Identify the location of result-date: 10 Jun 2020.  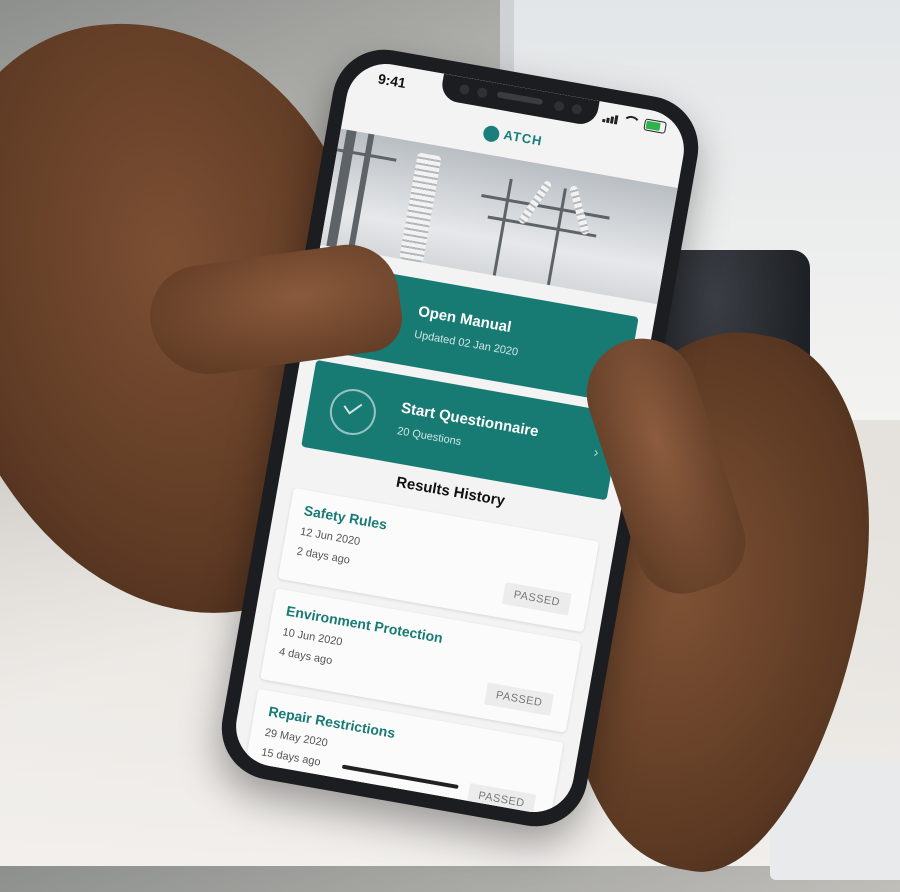
(312, 637).